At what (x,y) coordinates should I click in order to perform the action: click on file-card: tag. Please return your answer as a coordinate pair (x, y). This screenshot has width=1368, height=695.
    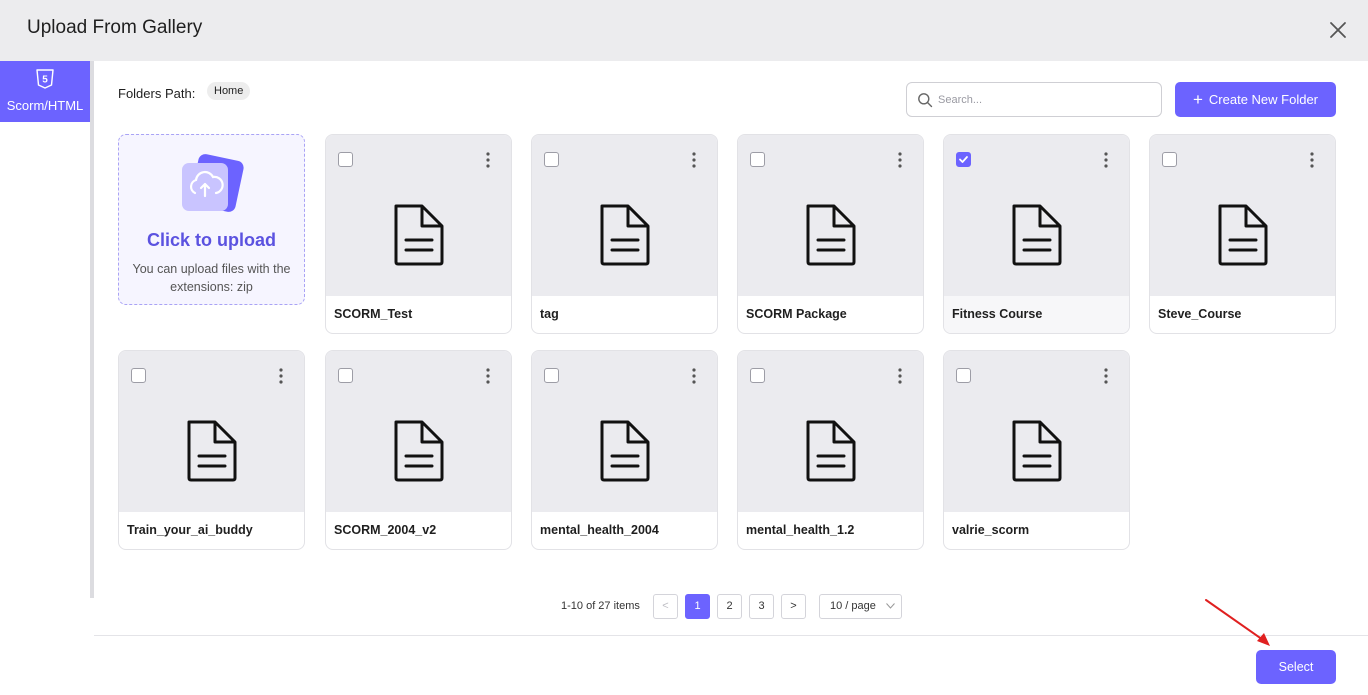
    Looking at the image, I should click on (624, 234).